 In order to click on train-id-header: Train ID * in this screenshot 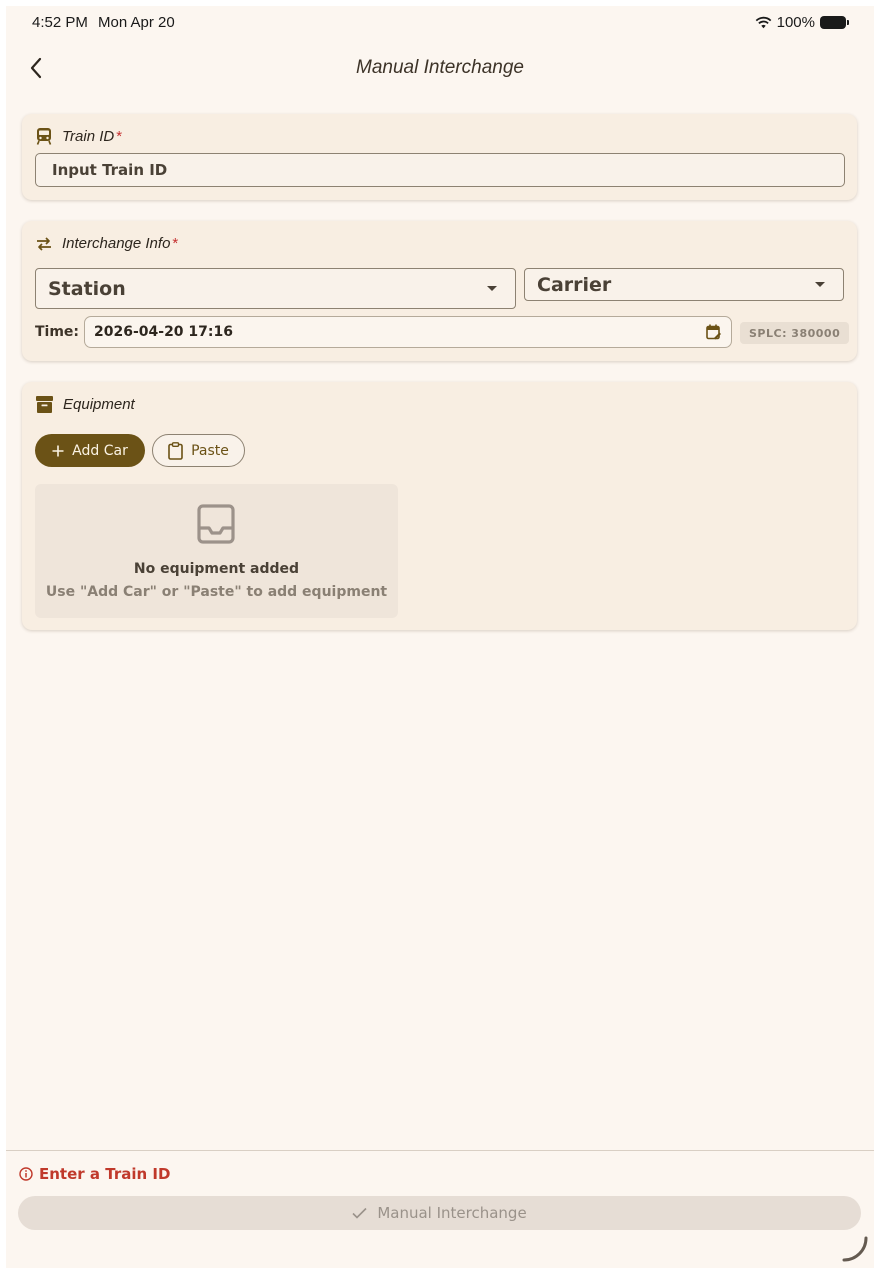, I will do `click(79, 136)`.